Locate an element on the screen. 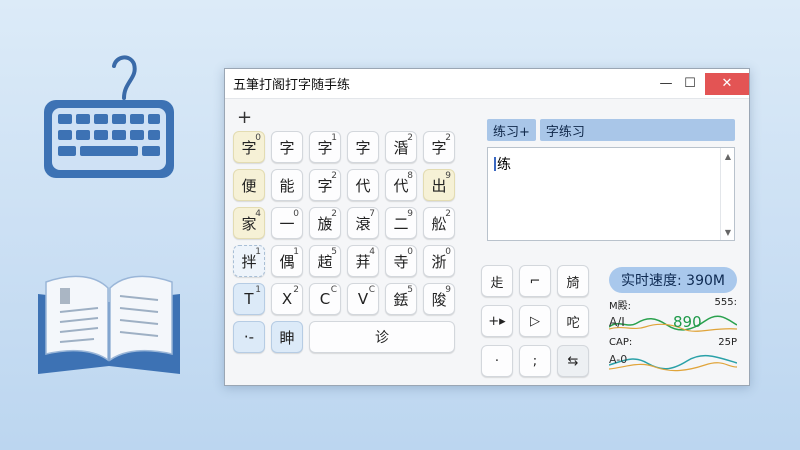 This screenshot has width=800, height=450. key-char: 能 is located at coordinates (287, 185).